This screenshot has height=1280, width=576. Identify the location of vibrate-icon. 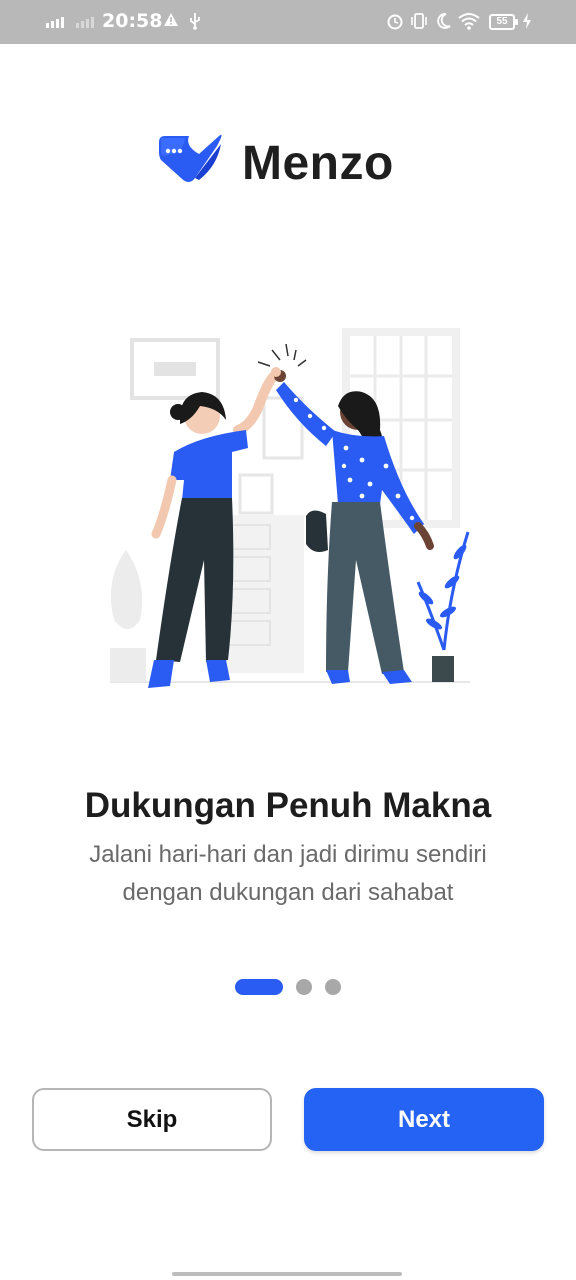
(419, 21).